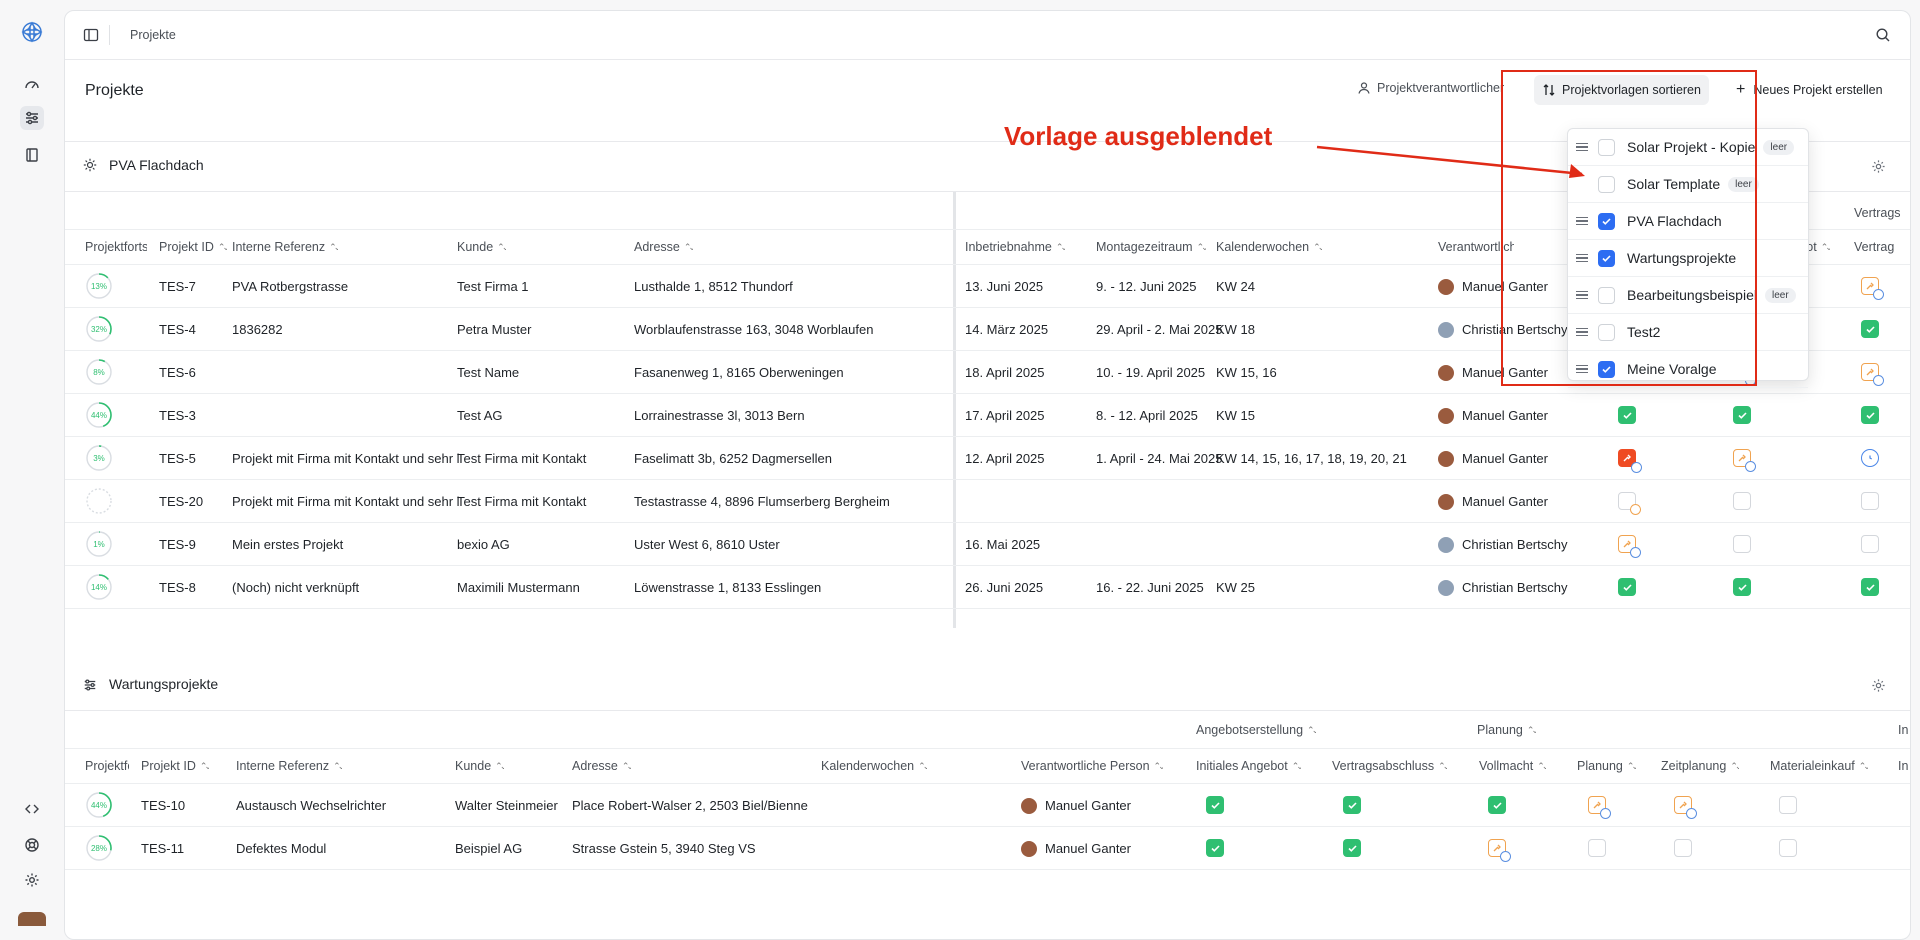 This screenshot has height=940, width=1920. I want to click on project-id: TES-7, so click(177, 286).